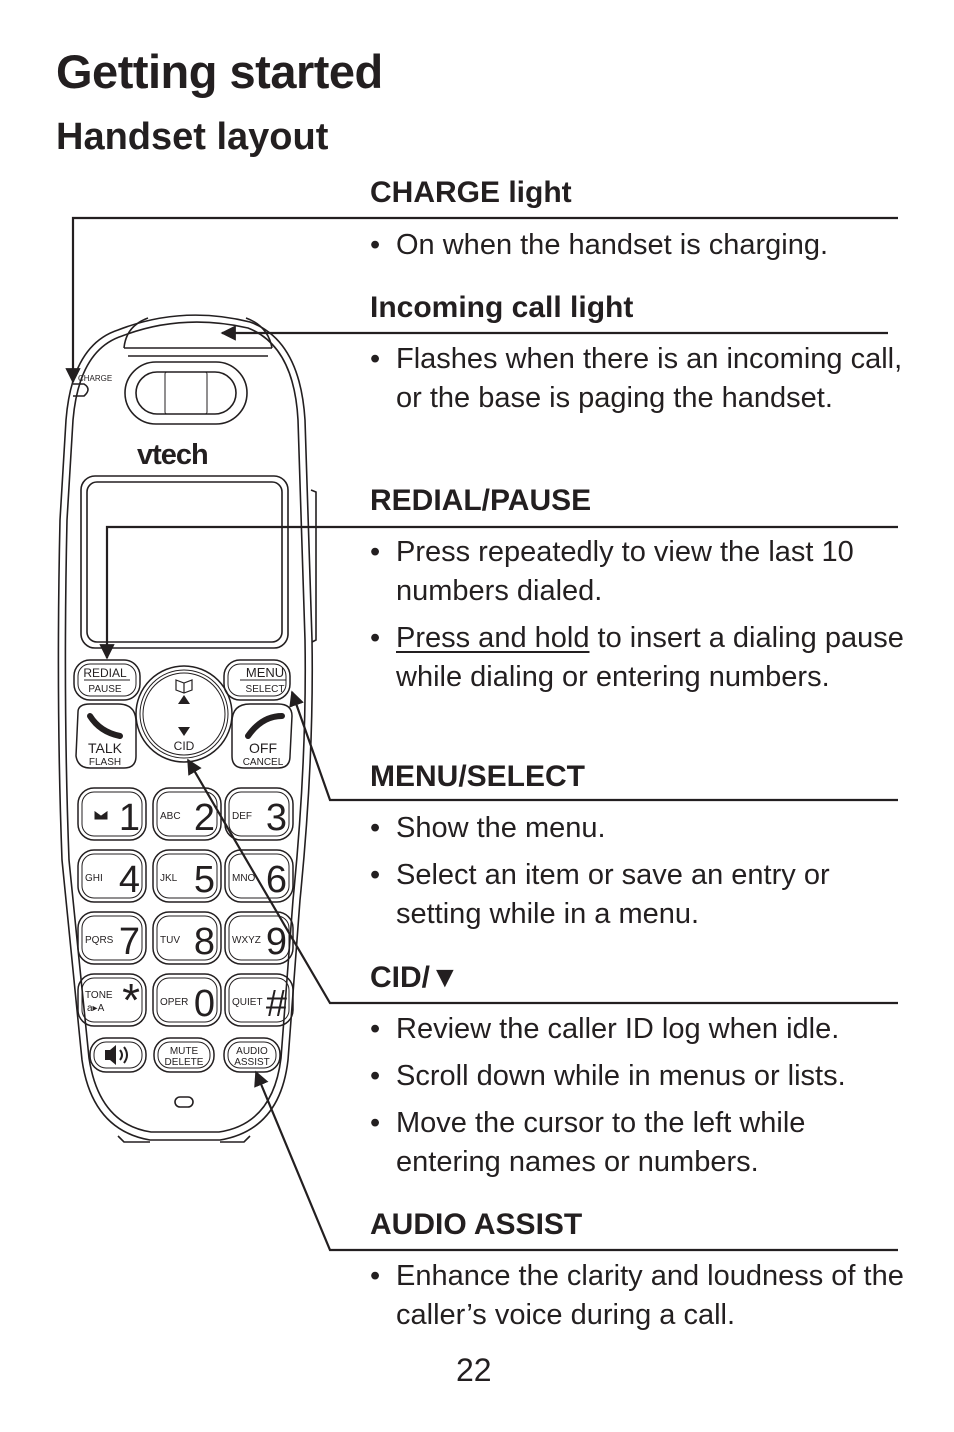  What do you see at coordinates (187, 938) in the screenshot?
I see `keypad-key: TUV 8` at bounding box center [187, 938].